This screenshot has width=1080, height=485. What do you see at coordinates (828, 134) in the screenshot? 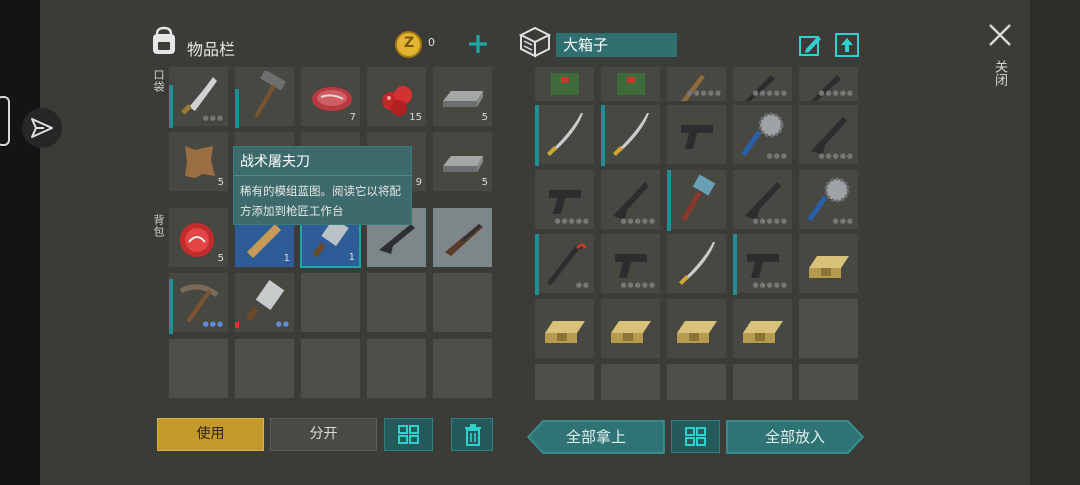
I see `container-slot-rifle-d: ●●●●●` at bounding box center [828, 134].